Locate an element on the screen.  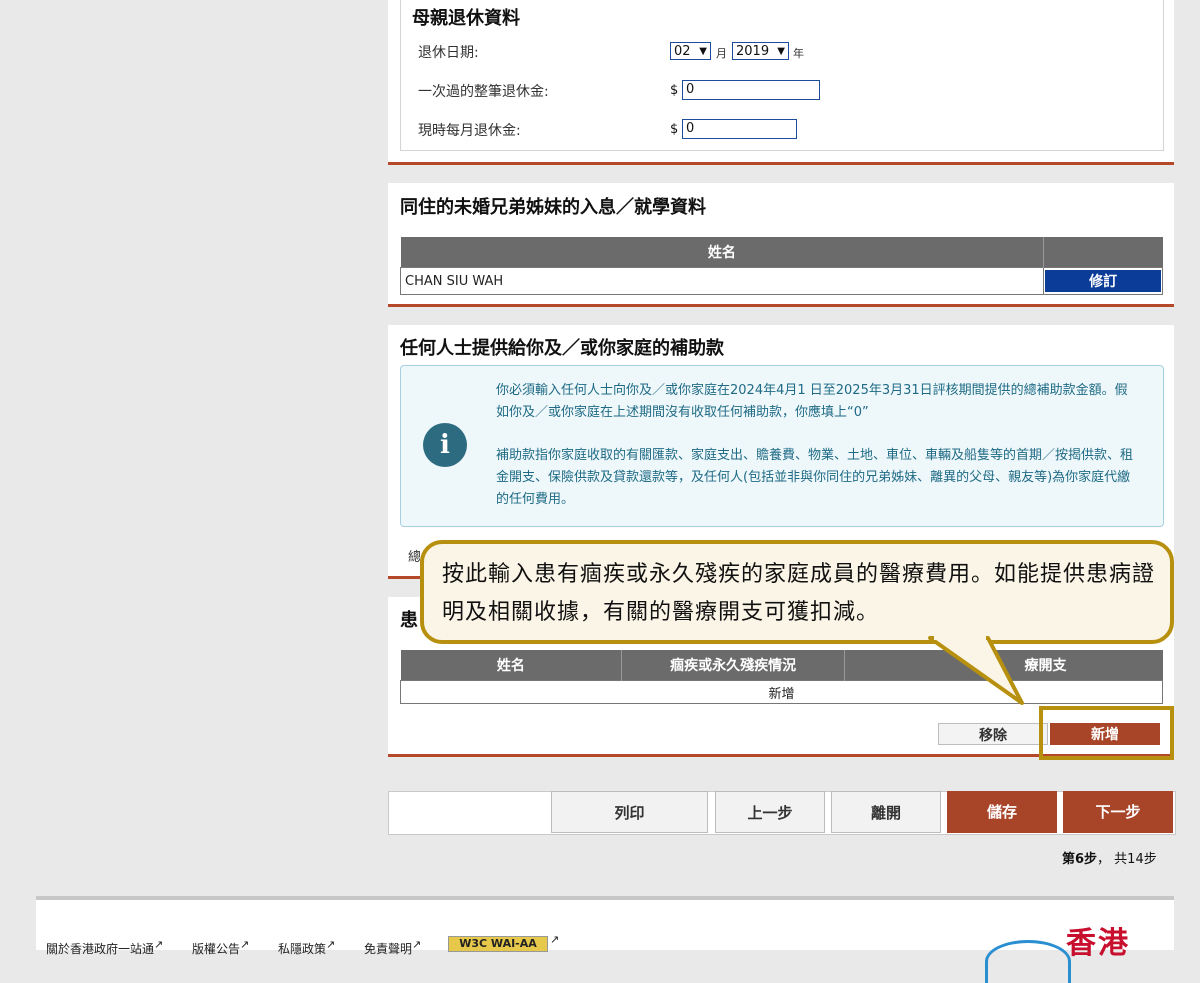
edit-sibling-button: 修訂 is located at coordinates (1103, 281).